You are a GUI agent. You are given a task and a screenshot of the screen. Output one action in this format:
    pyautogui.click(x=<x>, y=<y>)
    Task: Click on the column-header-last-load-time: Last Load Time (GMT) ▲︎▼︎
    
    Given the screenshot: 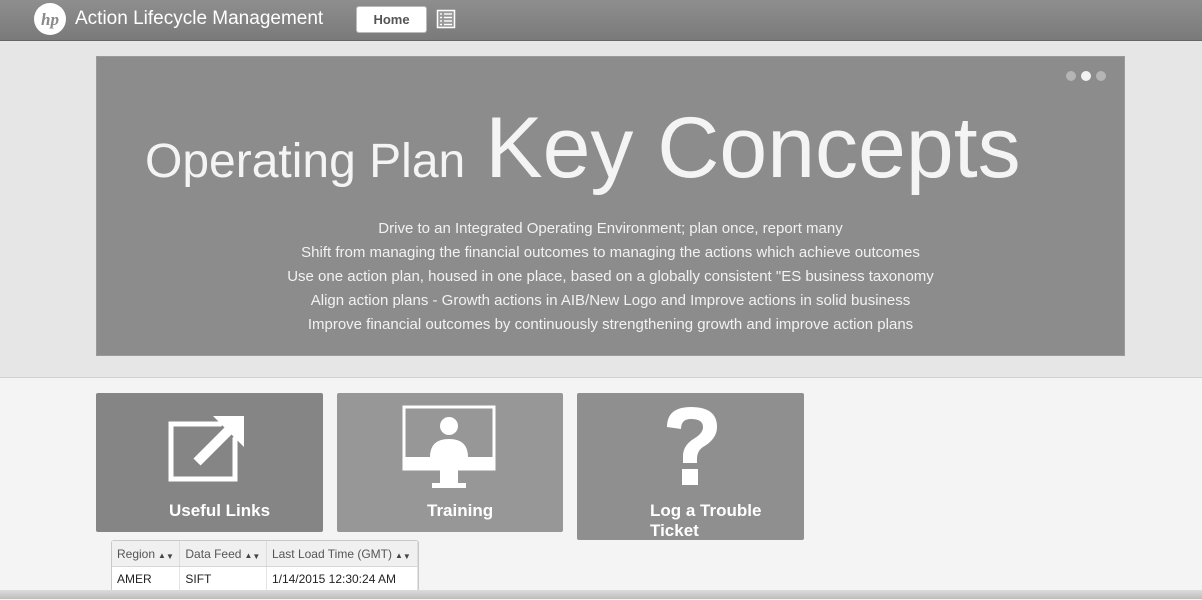 What is the action you would take?
    pyautogui.click(x=342, y=554)
    